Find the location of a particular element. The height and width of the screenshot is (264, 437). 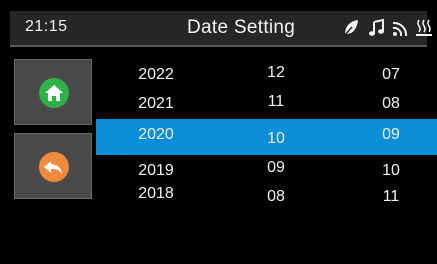

heating-icon is located at coordinates (424, 28).